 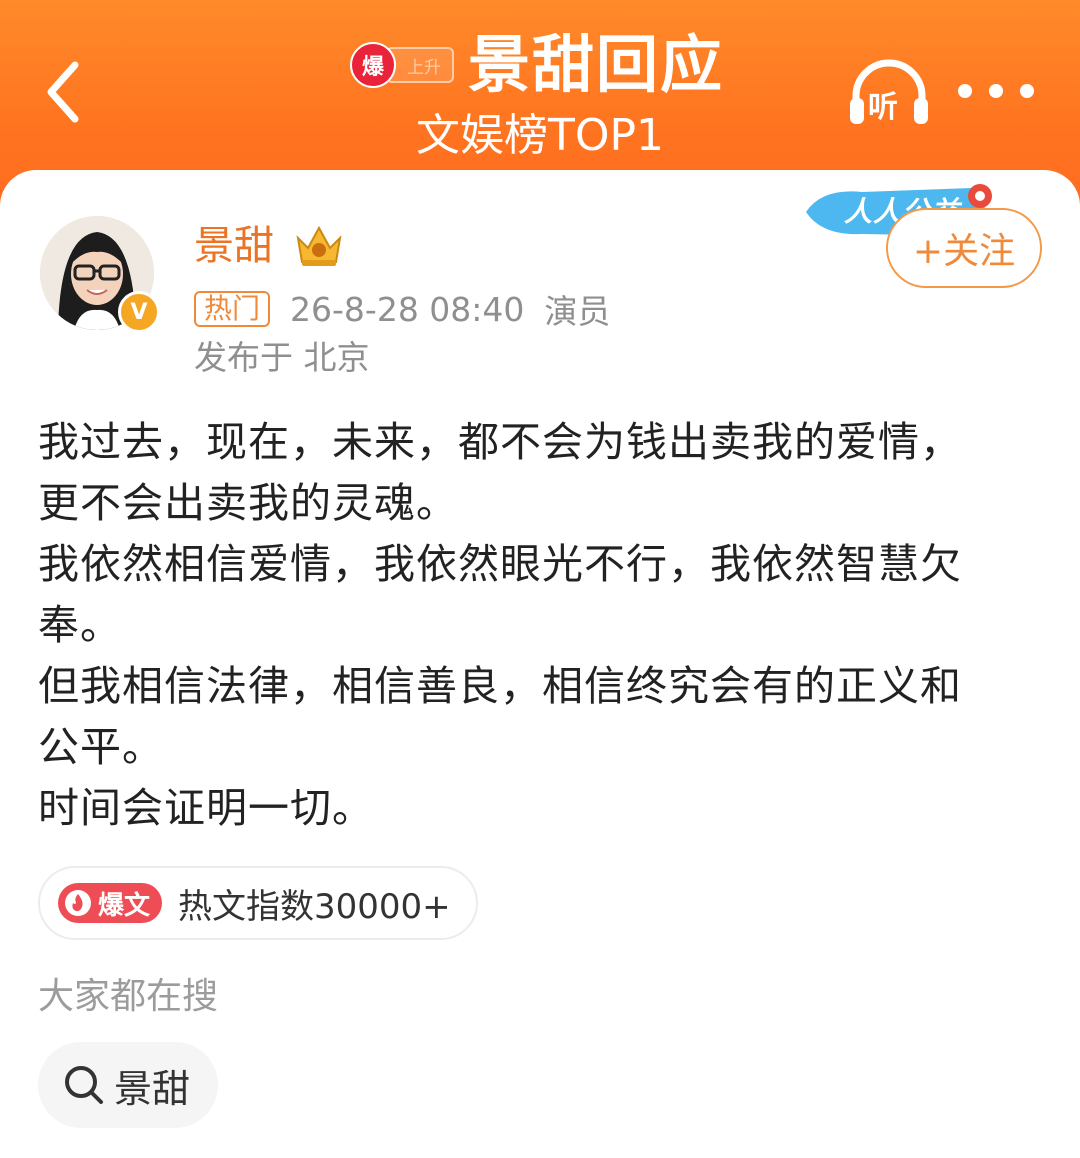 I want to click on author-name: 景甜, so click(x=234, y=246).